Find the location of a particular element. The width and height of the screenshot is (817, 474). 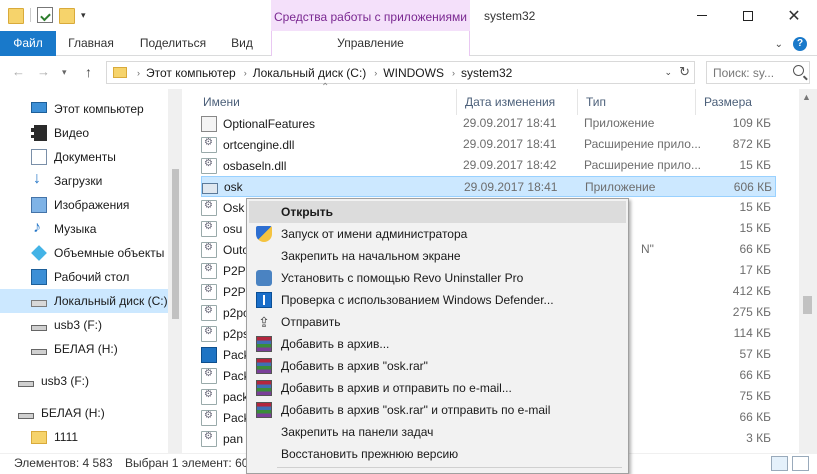

nav-item-images: Изображения is located at coordinates (84, 205).